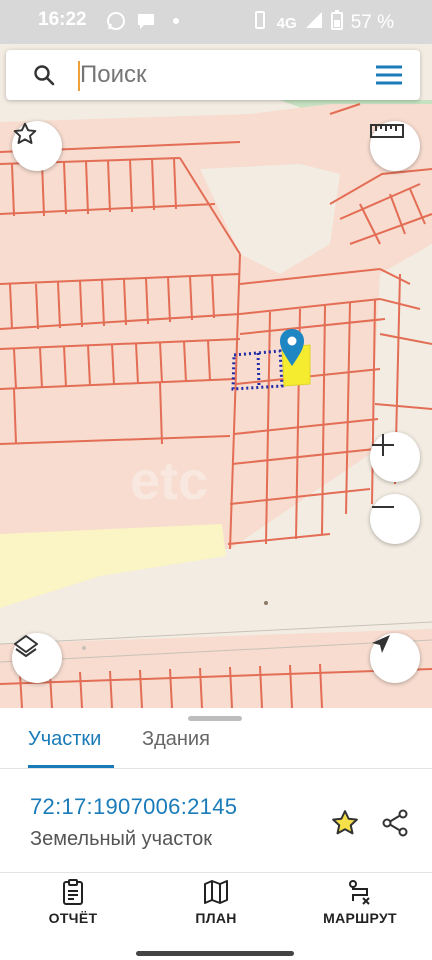  What do you see at coordinates (169, 481) in the screenshot?
I see `svg-text: etc` at bounding box center [169, 481].